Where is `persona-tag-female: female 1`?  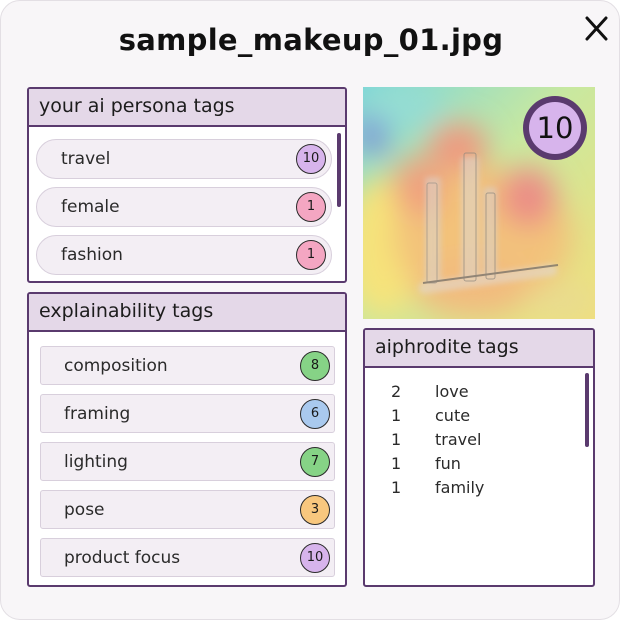
persona-tag-female: female 1 is located at coordinates (184, 207).